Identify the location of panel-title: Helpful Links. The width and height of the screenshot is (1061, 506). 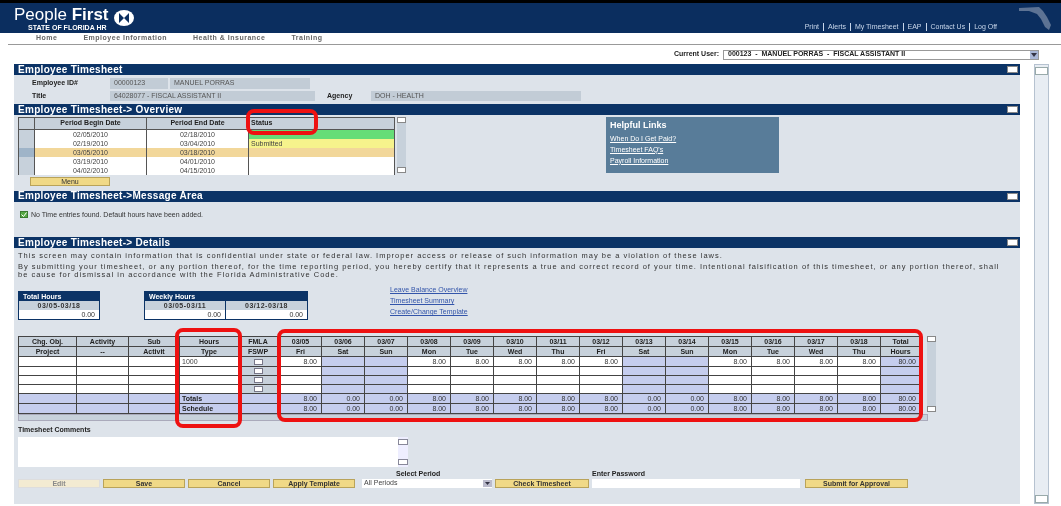
(639, 125).